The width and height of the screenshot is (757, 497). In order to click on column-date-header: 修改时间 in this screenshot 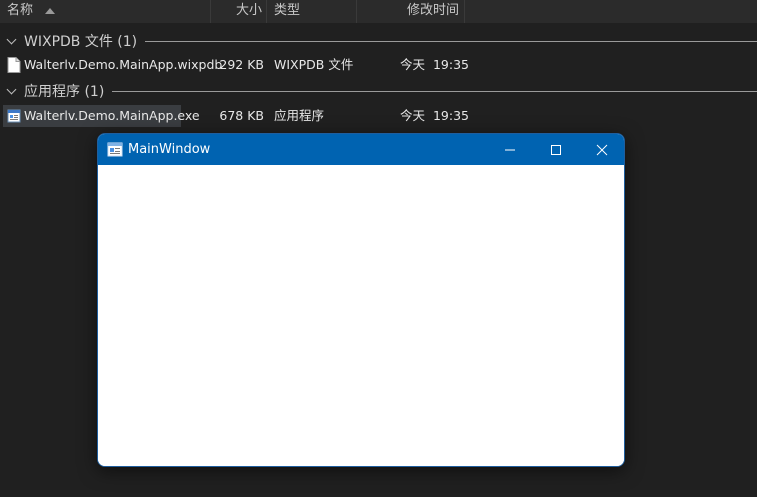, I will do `click(411, 11)`.